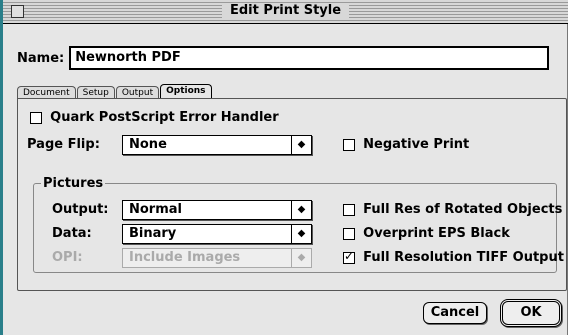  I want to click on opi-popup: Include Images ◆, so click(217, 258).